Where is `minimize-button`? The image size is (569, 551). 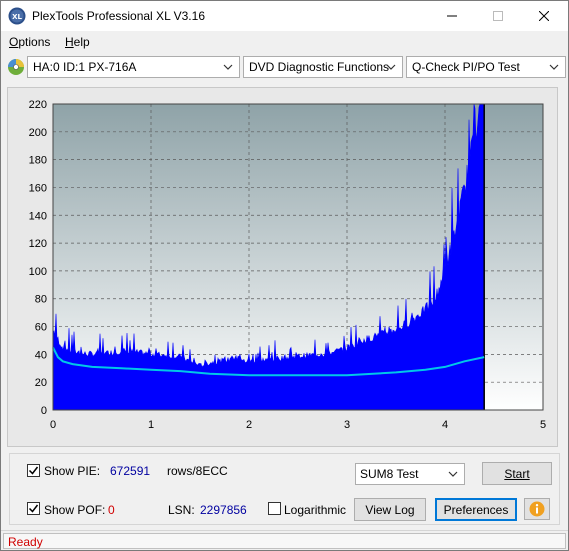 minimize-button is located at coordinates (452, 16).